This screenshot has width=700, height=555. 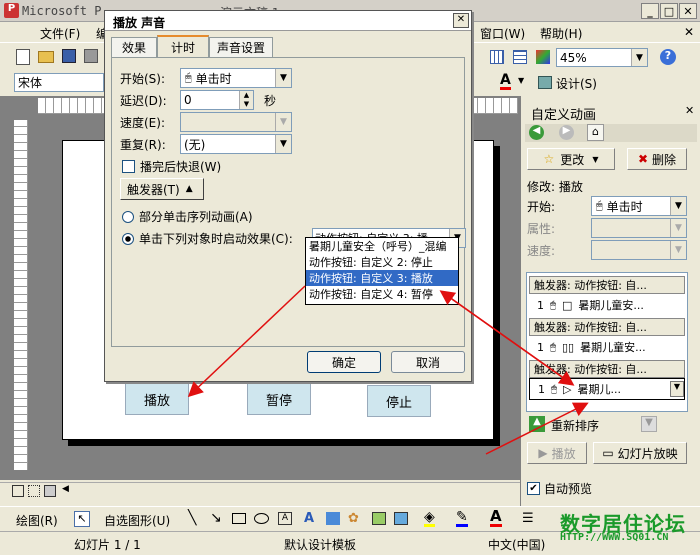 I want to click on fill-color-icon: ◈, so click(x=429, y=518).